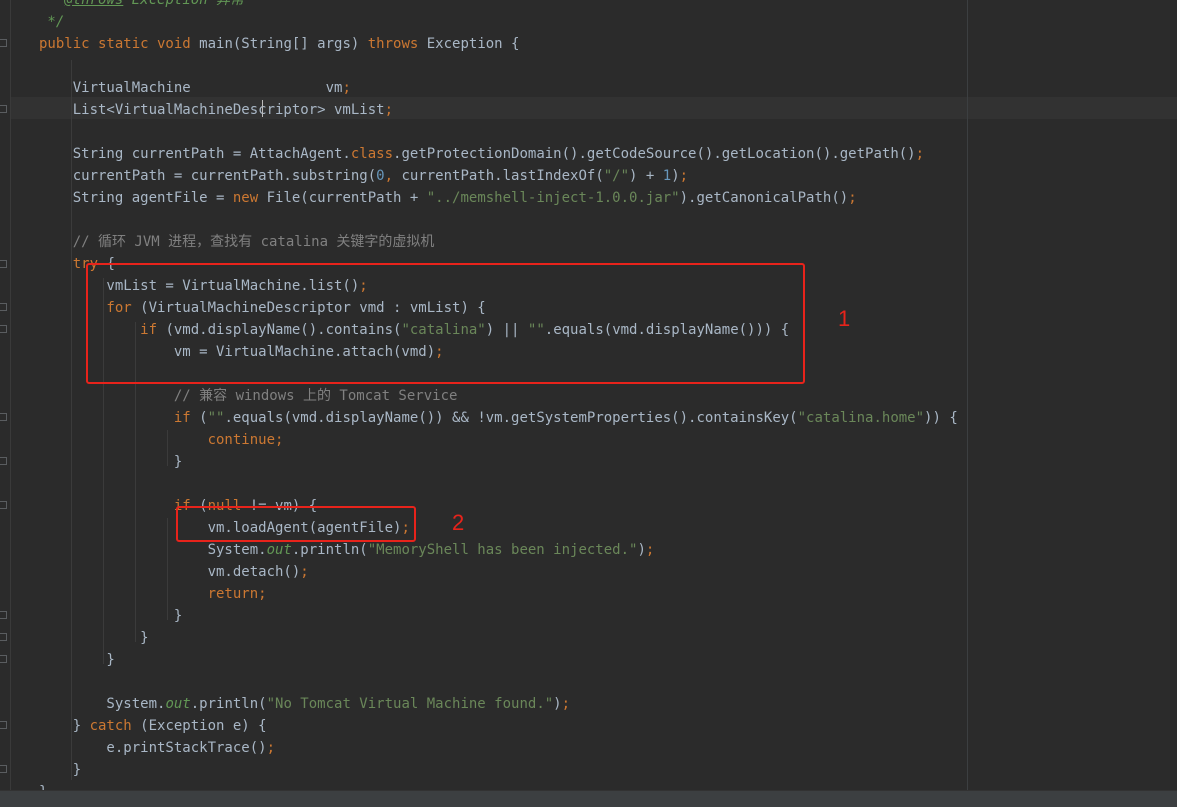 The width and height of the screenshot is (1177, 807). I want to click on code-line: return;, so click(153, 594).